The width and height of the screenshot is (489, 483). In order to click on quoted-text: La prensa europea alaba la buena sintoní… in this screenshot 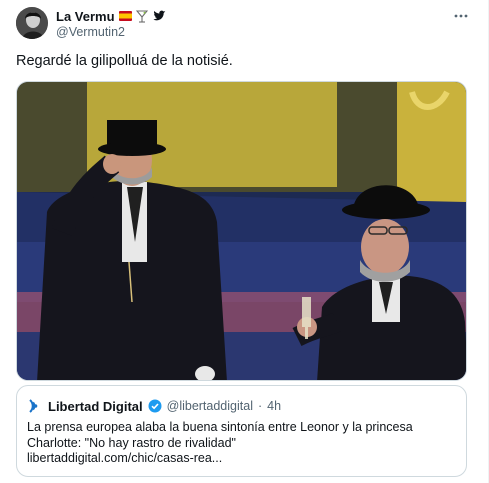, I will do `click(242, 435)`.